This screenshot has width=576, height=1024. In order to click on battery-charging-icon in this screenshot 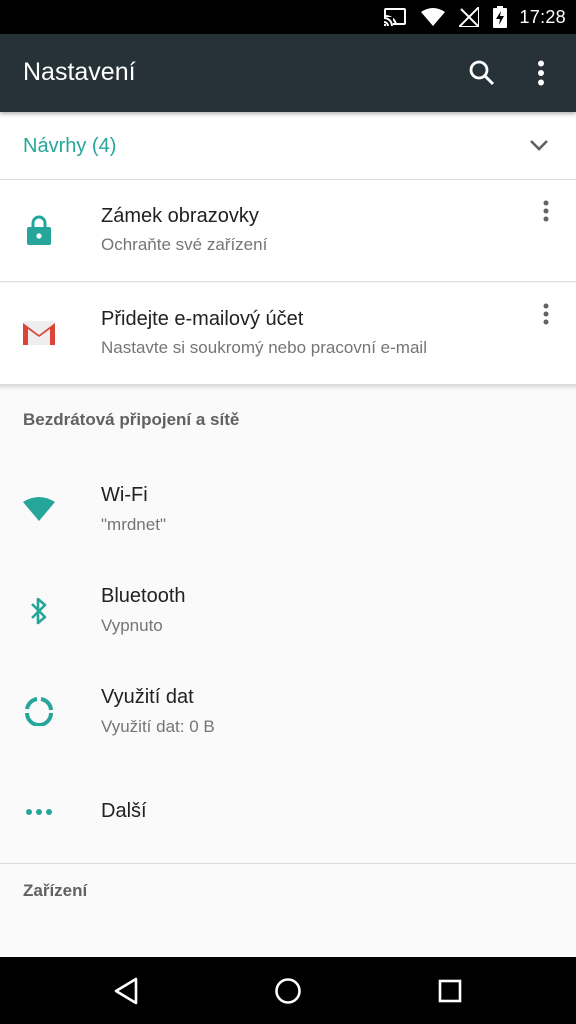, I will do `click(500, 17)`.